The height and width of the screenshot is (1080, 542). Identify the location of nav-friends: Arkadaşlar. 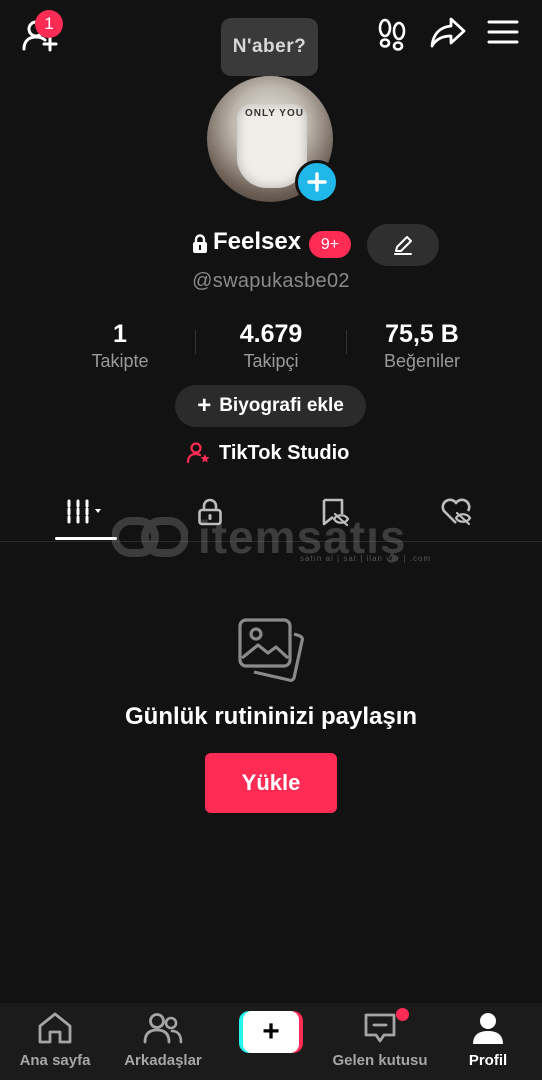
(163, 1040).